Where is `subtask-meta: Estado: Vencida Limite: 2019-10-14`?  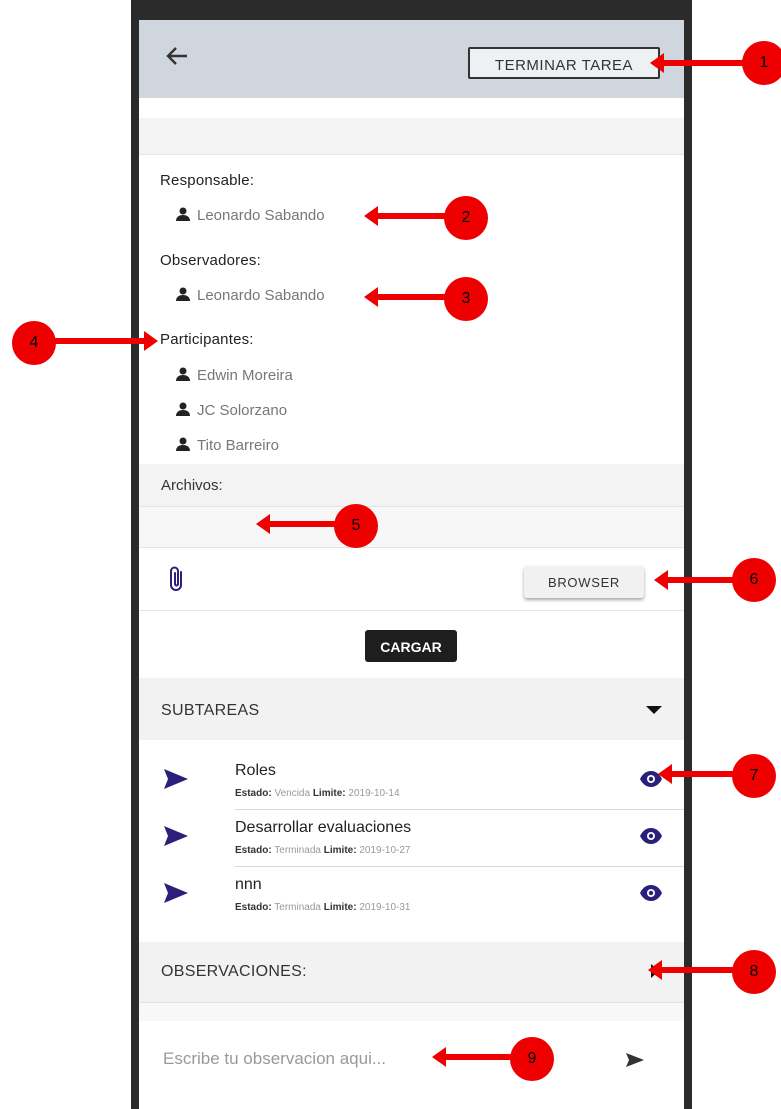 subtask-meta: Estado: Vencida Limite: 2019-10-14 is located at coordinates (317, 793).